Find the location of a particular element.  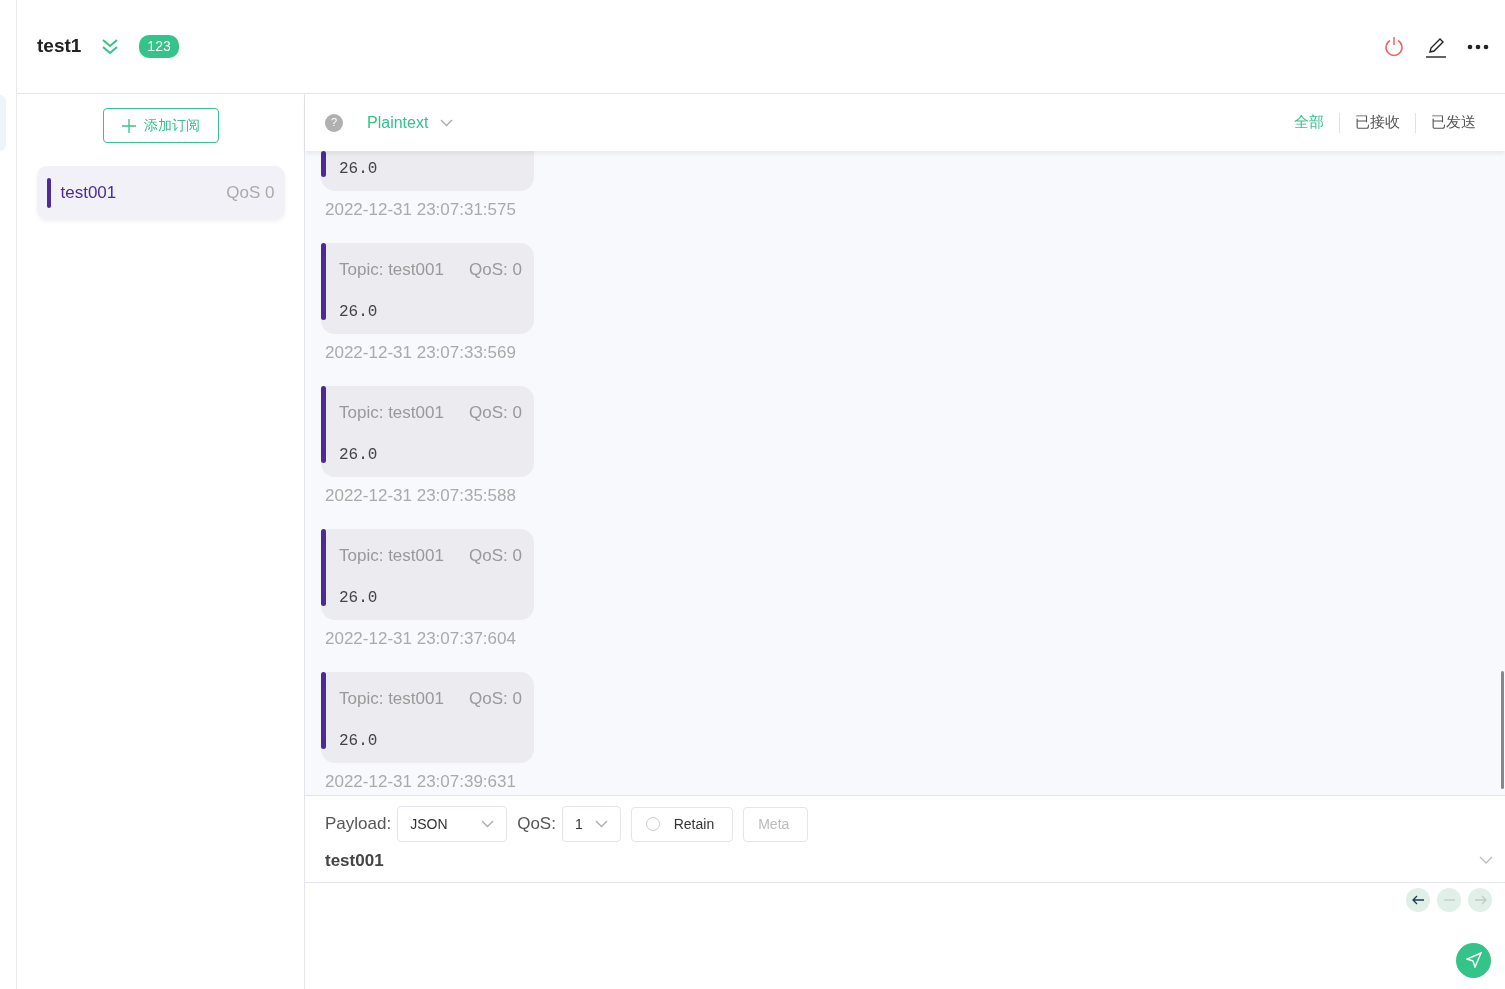

send-icon is located at coordinates (1473, 960).